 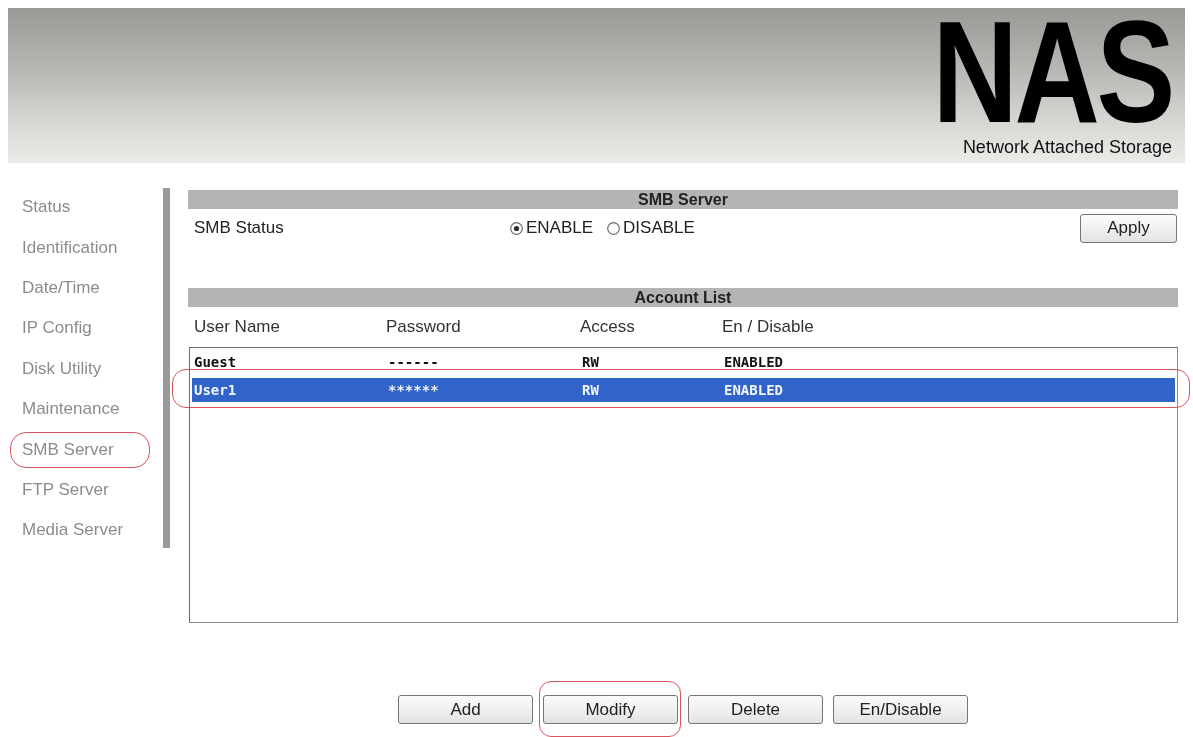 I want to click on logo-text: NAS, so click(x=1052, y=73).